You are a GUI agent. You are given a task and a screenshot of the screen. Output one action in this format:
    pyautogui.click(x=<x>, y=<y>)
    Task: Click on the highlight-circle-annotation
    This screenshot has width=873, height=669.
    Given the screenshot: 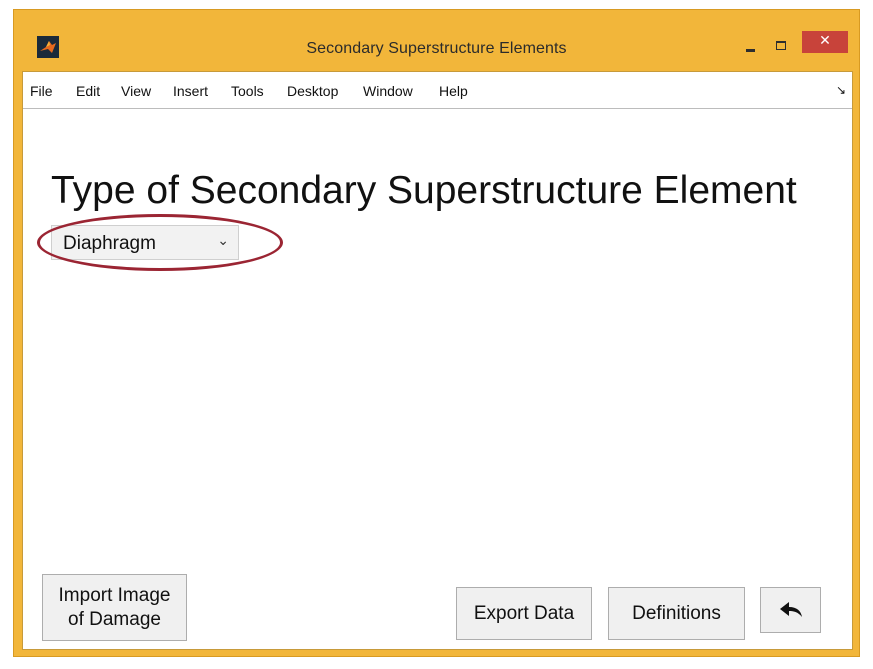 What is the action you would take?
    pyautogui.click(x=160, y=242)
    